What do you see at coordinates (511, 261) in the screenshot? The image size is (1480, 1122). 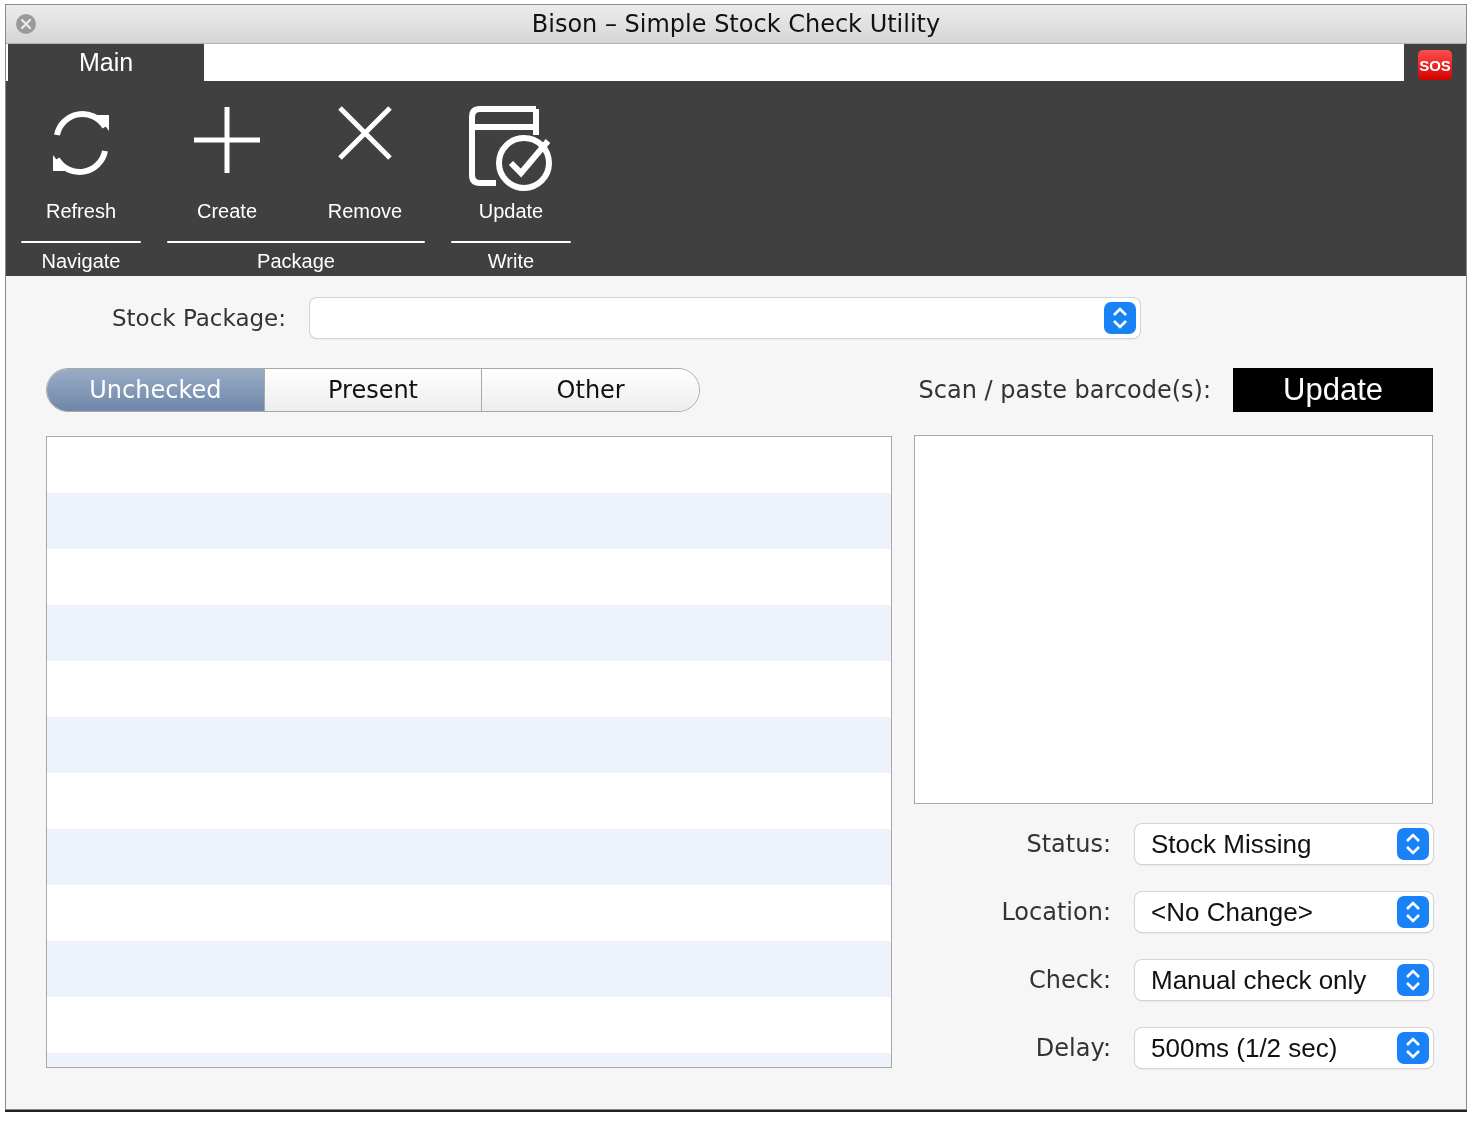 I see `group-label: Write` at bounding box center [511, 261].